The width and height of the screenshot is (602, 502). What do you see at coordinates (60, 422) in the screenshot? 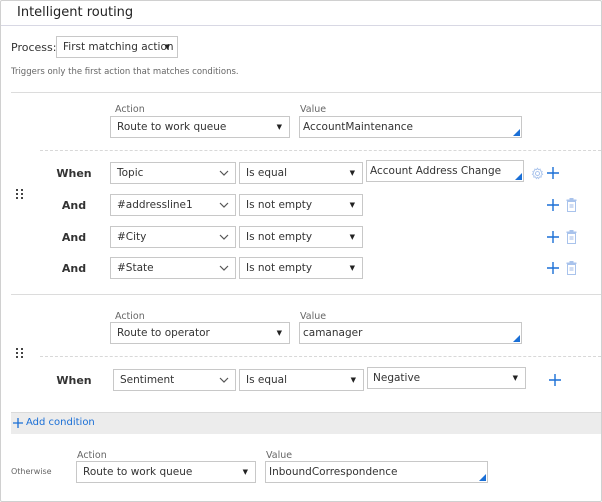
I see `add-condition-label: Add condition` at bounding box center [60, 422].